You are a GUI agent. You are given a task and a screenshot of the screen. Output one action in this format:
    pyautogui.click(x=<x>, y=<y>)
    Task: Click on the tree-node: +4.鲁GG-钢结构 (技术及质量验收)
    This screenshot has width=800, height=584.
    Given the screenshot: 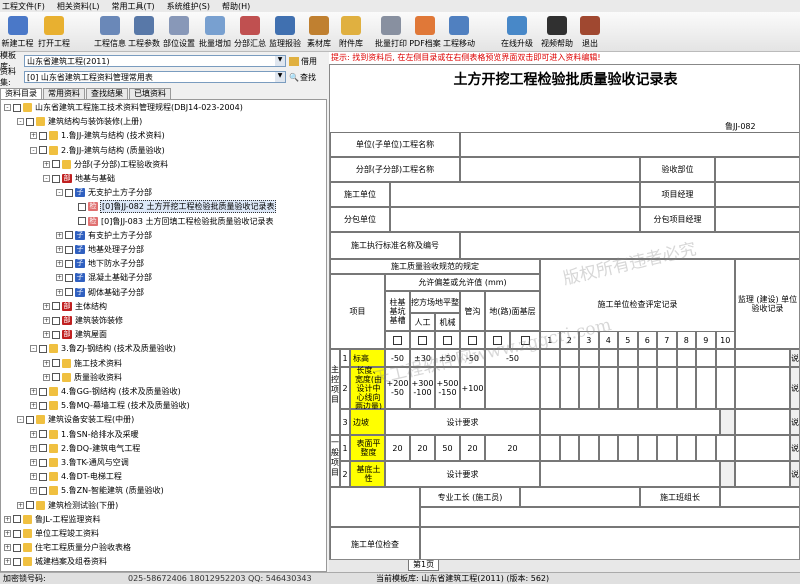 What is the action you would take?
    pyautogui.click(x=106, y=391)
    